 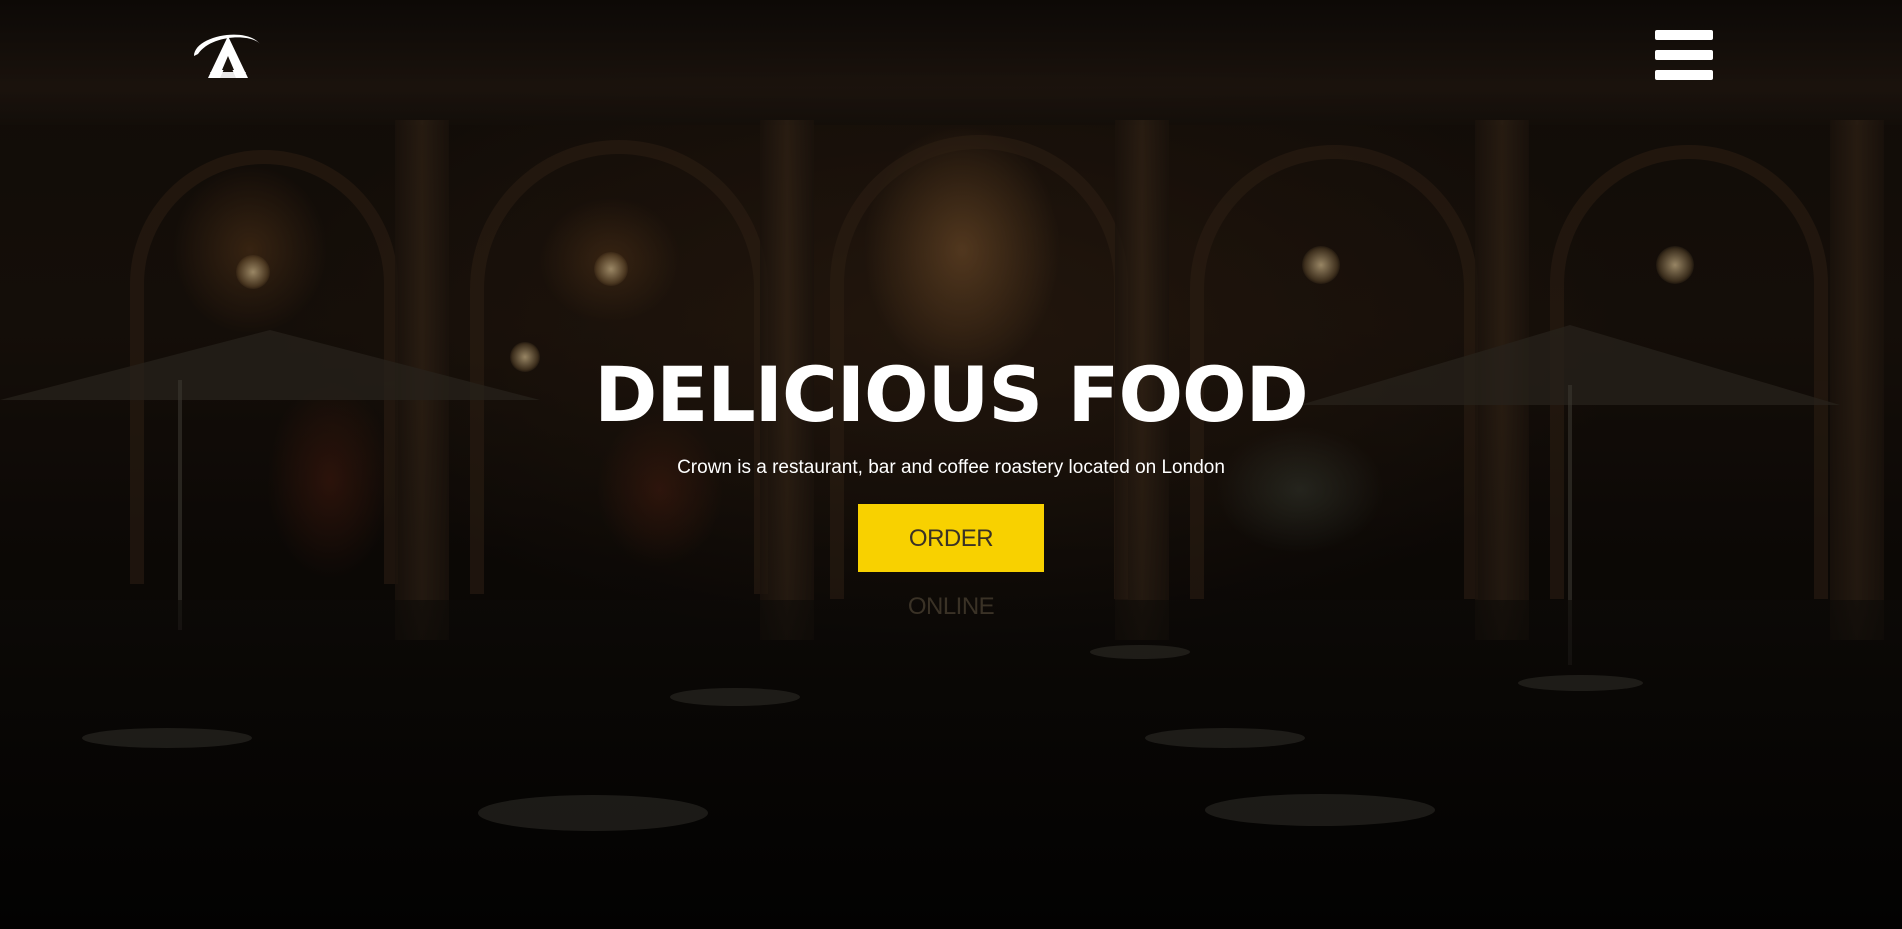 I want to click on crown-a-logo-icon, so click(x=227, y=56).